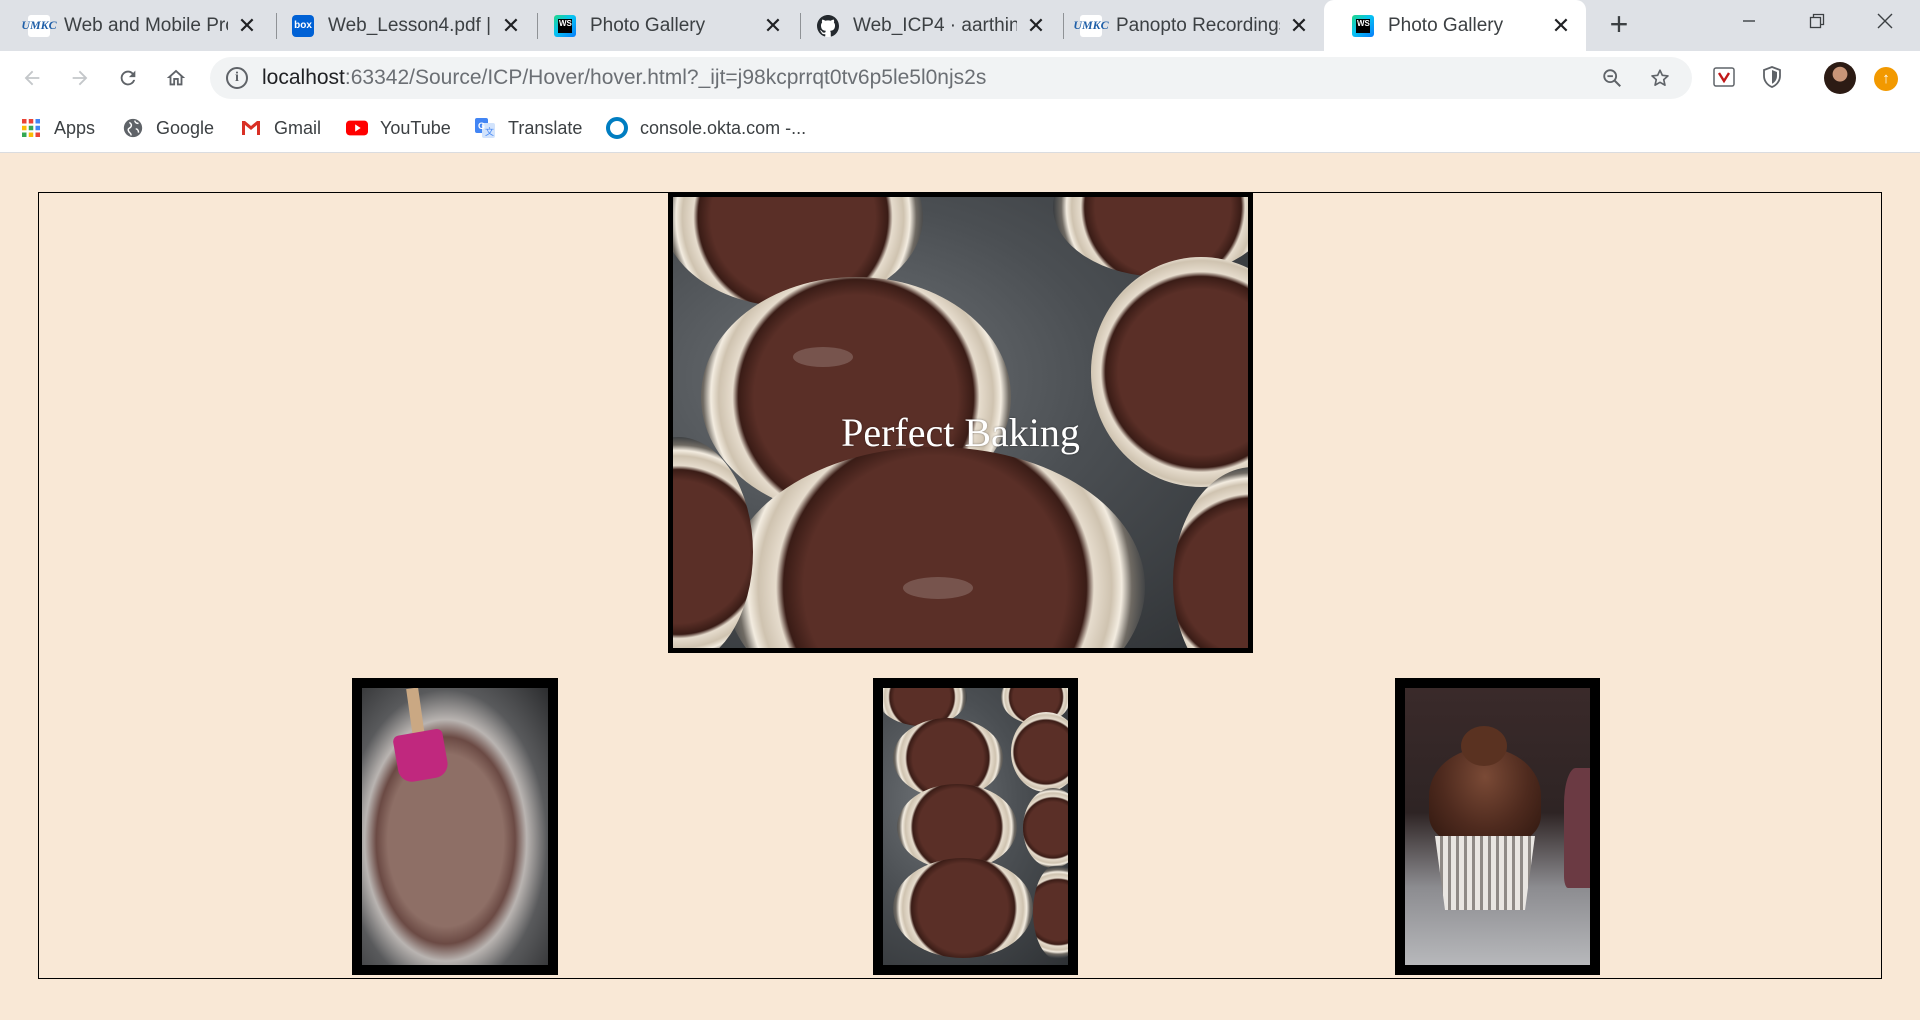 The image size is (1920, 1020). I want to click on profile-avatar, so click(1840, 78).